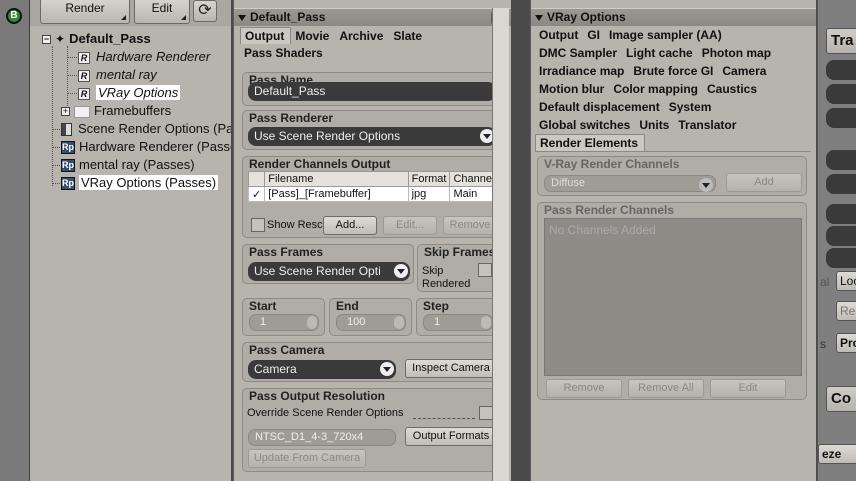 This screenshot has width=856, height=481. Describe the element at coordinates (470, 225) in the screenshot. I see `remove-channel-button: Remove` at that location.